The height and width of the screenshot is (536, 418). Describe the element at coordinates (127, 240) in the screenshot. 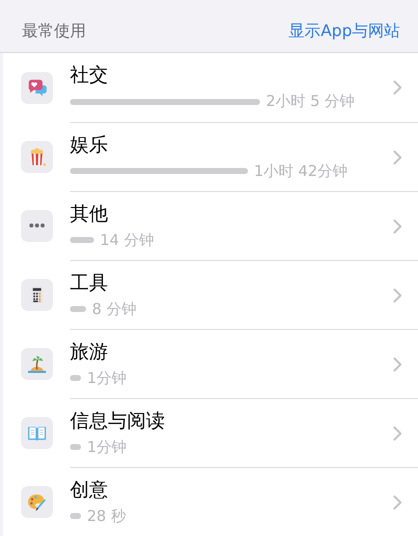

I see `usage-time: 14 分钟` at that location.